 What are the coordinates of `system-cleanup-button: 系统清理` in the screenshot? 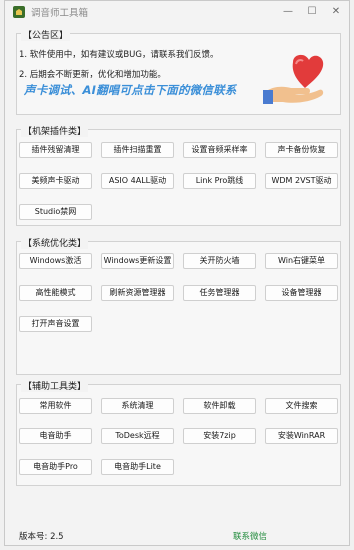 It's located at (137, 406).